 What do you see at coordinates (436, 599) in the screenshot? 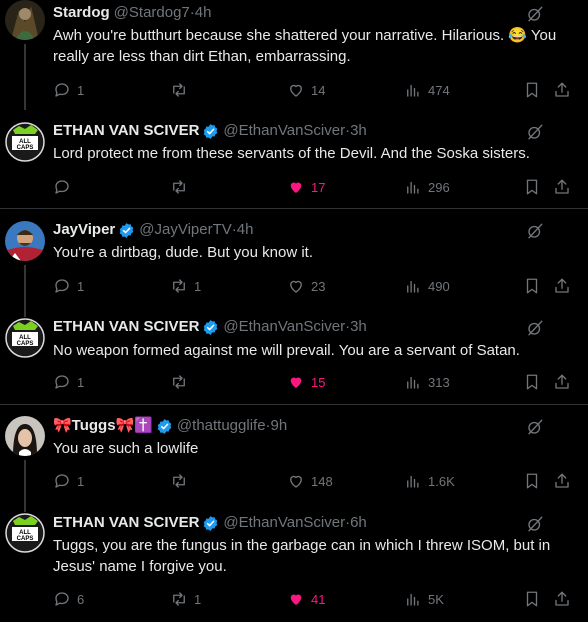
I see `views-count: 5K` at bounding box center [436, 599].